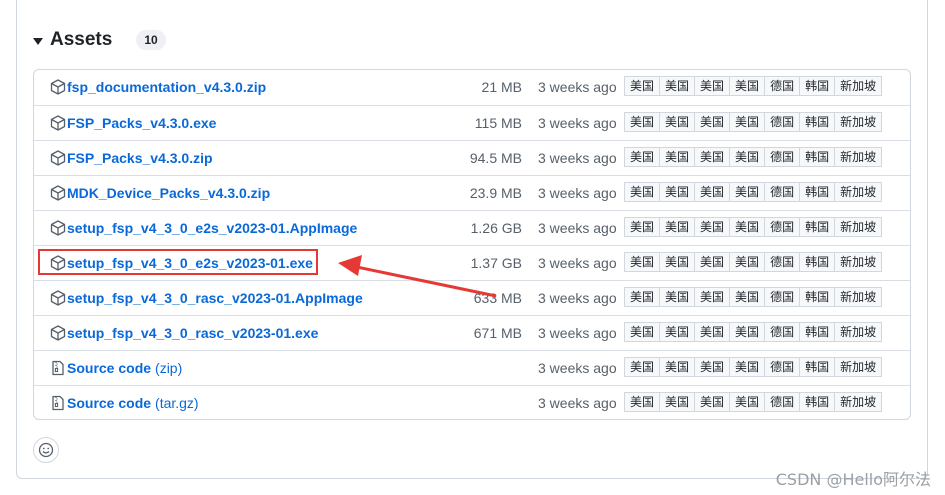 This screenshot has height=495, width=945. I want to click on asset-link: FSP_Packs_v4.3.0.zip, so click(131, 158).